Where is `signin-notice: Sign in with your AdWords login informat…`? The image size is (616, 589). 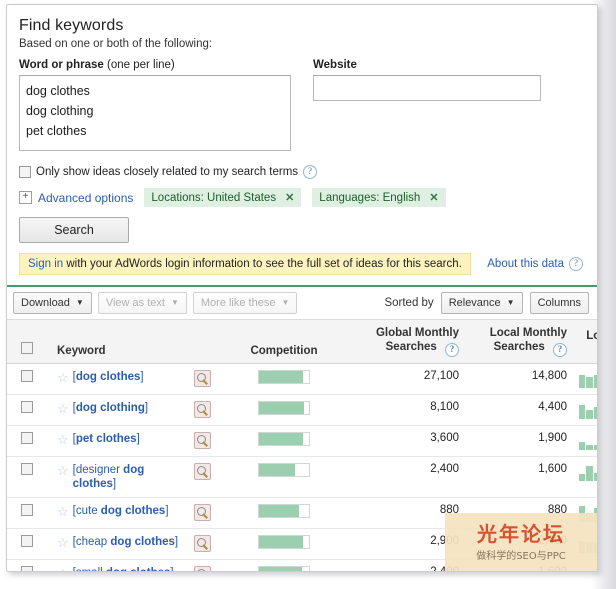
signin-notice: Sign in with your AdWords login informat… is located at coordinates (245, 264).